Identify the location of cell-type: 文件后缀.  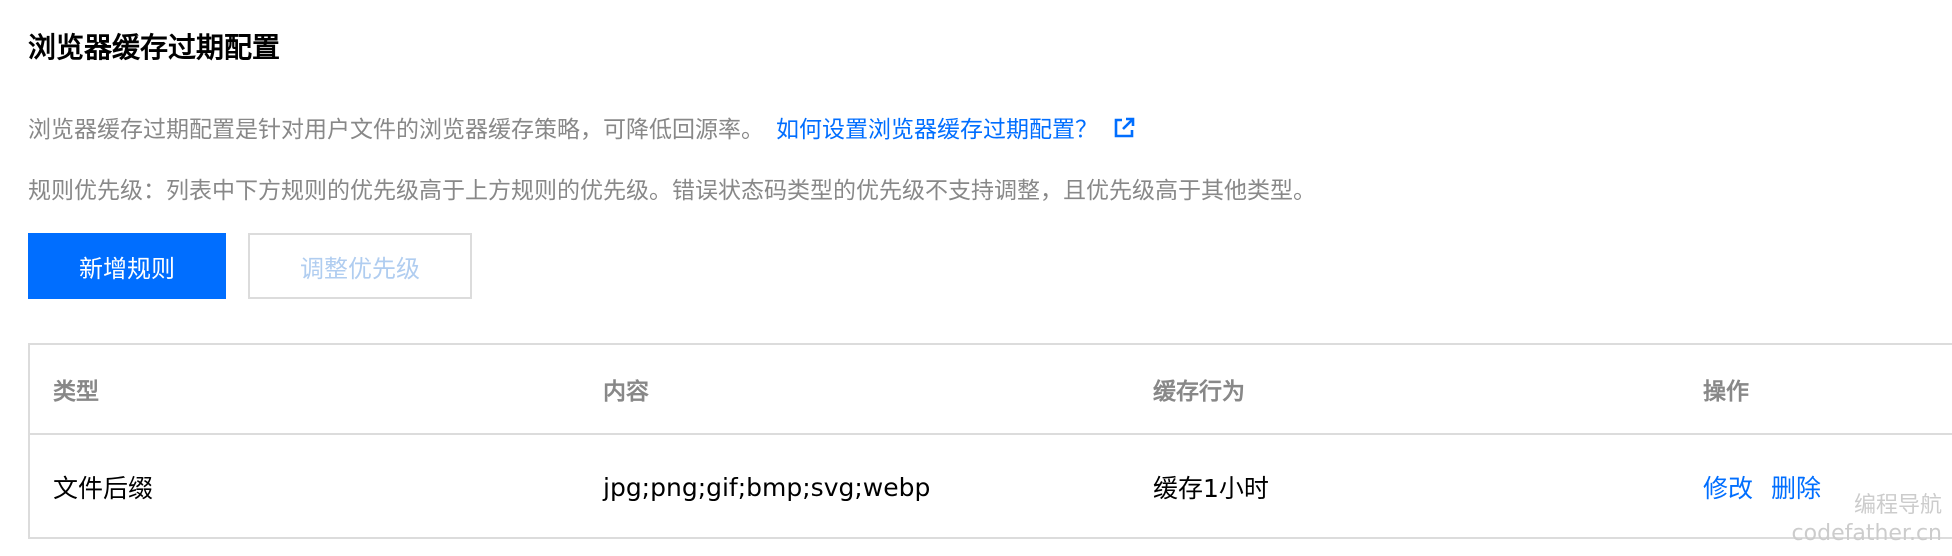
(103, 488).